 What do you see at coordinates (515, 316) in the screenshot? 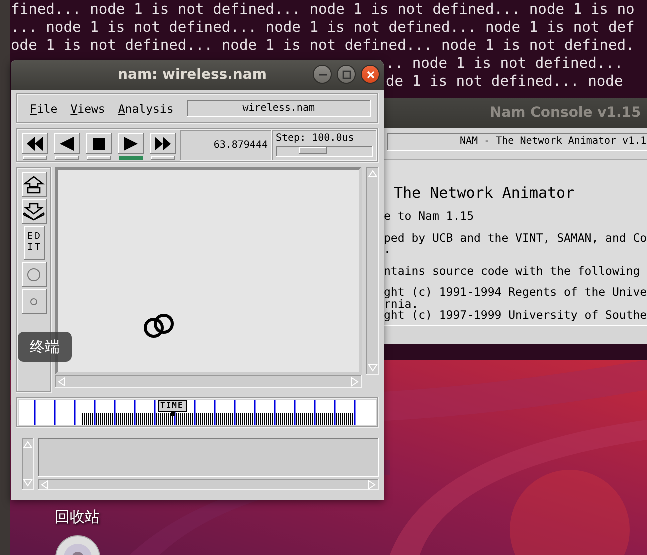
I see `console-line: ght (c) 1997-1999 University of Southe` at bounding box center [515, 316].